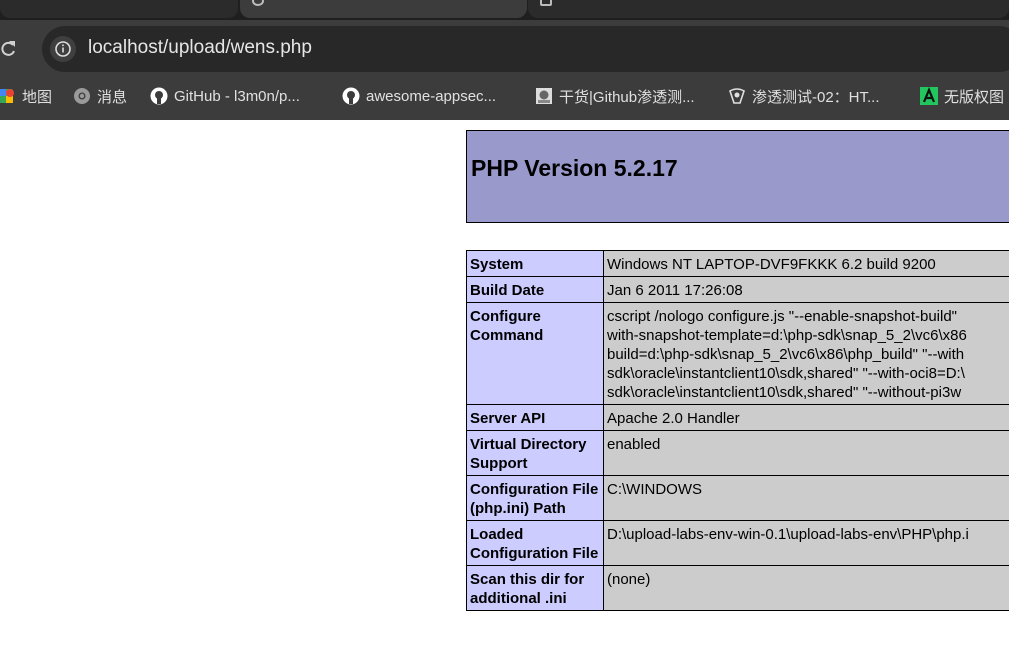 This screenshot has height=664, width=1009. Describe the element at coordinates (806, 417) in the screenshot. I see `row-value: Apache 2.0 Handler` at that location.